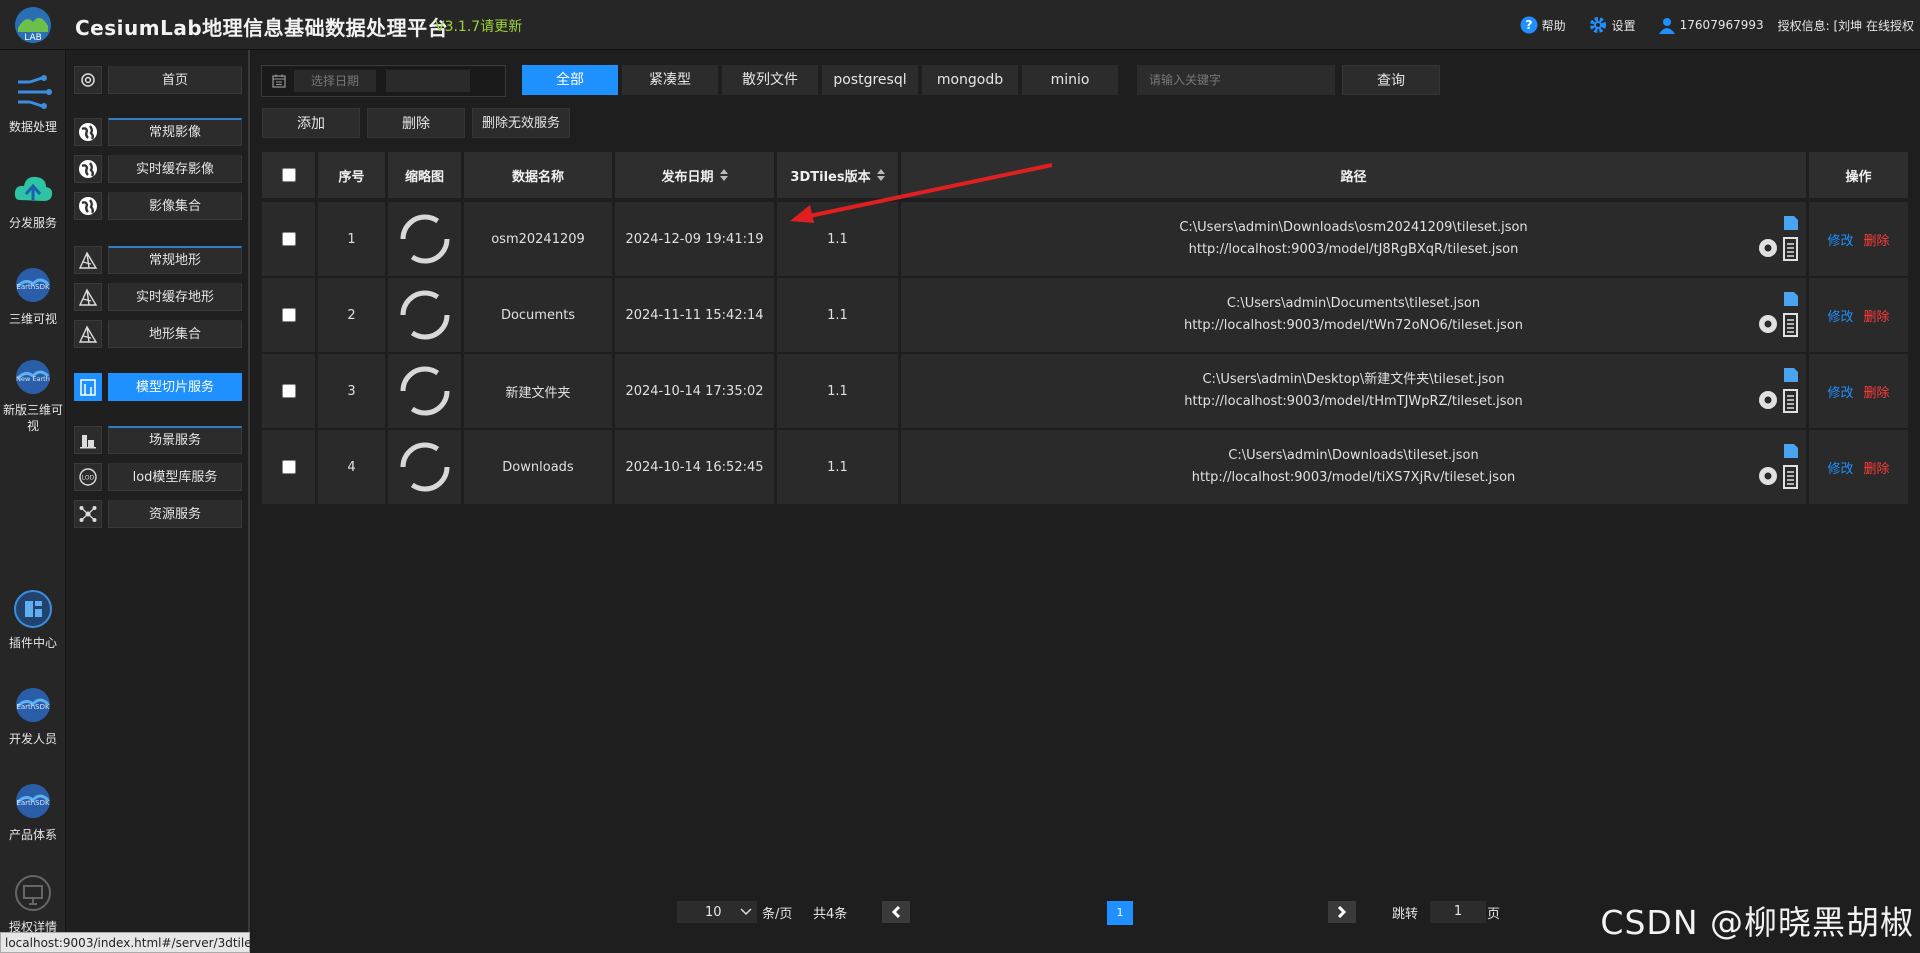 The width and height of the screenshot is (1920, 953). What do you see at coordinates (1405, 914) in the screenshot?
I see `jump-label: 跳转` at bounding box center [1405, 914].